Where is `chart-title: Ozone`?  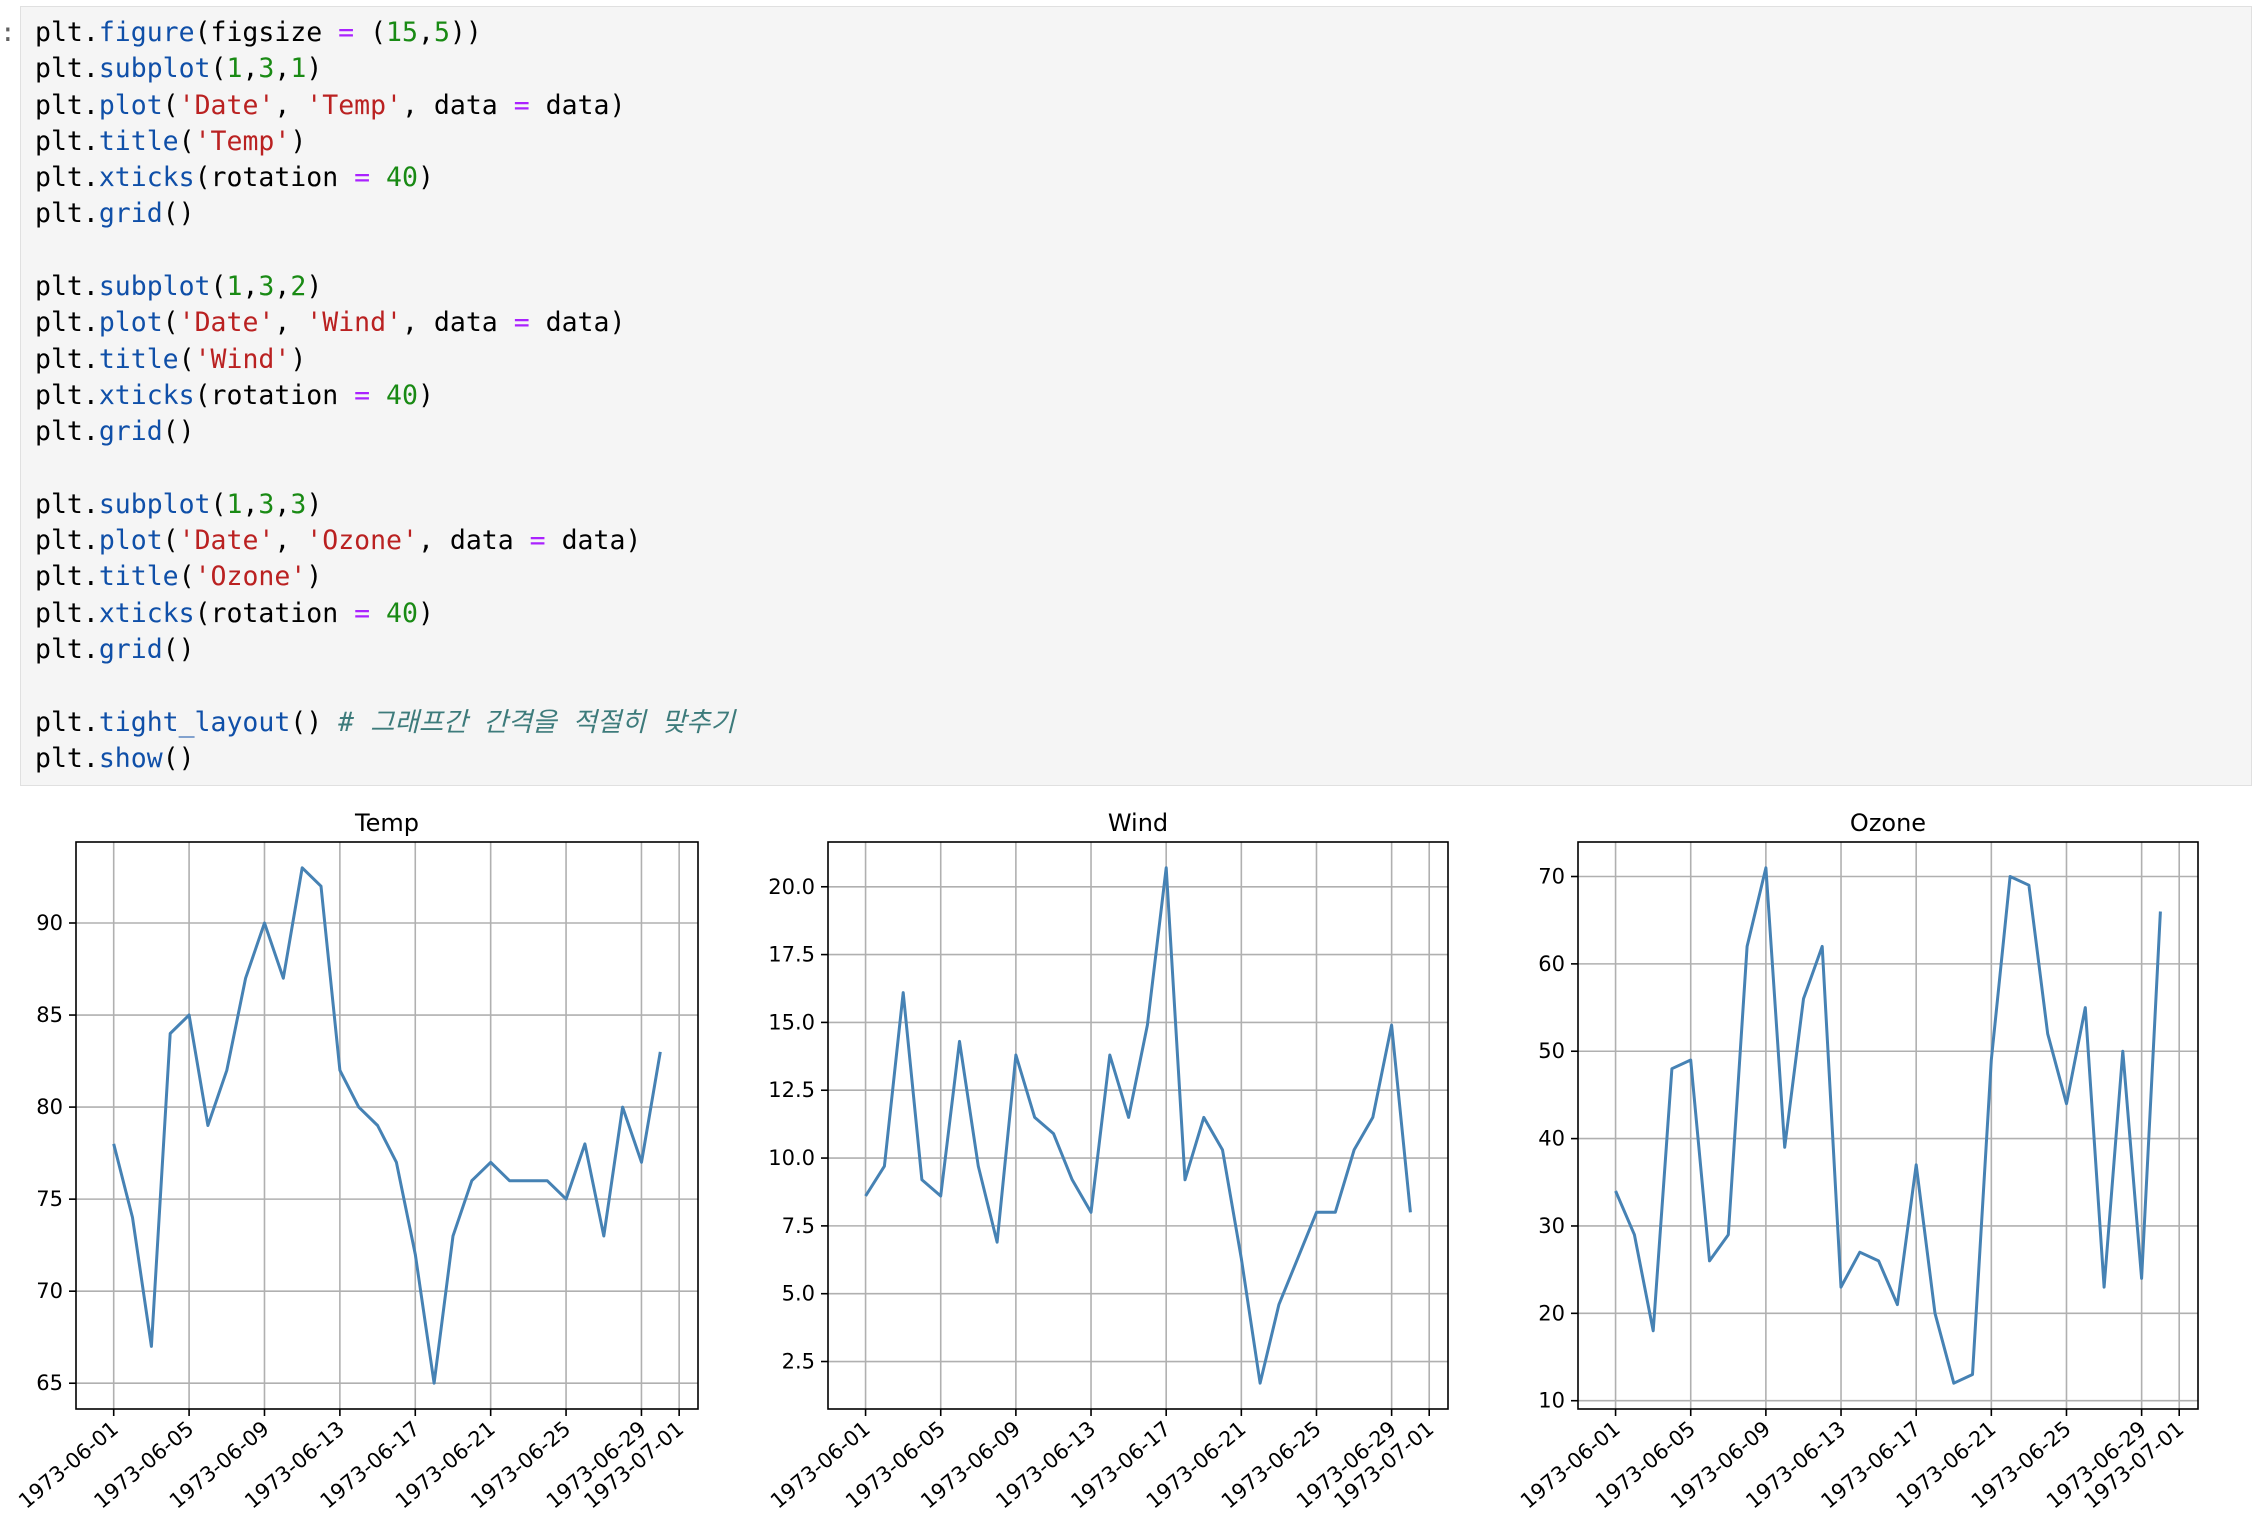 chart-title: Ozone is located at coordinates (1888, 823).